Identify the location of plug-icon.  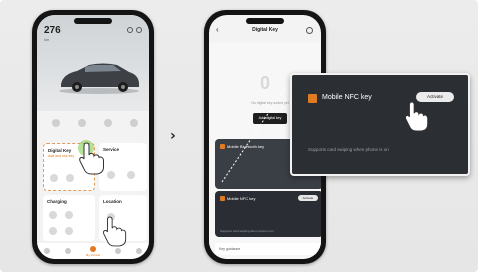
(53, 215).